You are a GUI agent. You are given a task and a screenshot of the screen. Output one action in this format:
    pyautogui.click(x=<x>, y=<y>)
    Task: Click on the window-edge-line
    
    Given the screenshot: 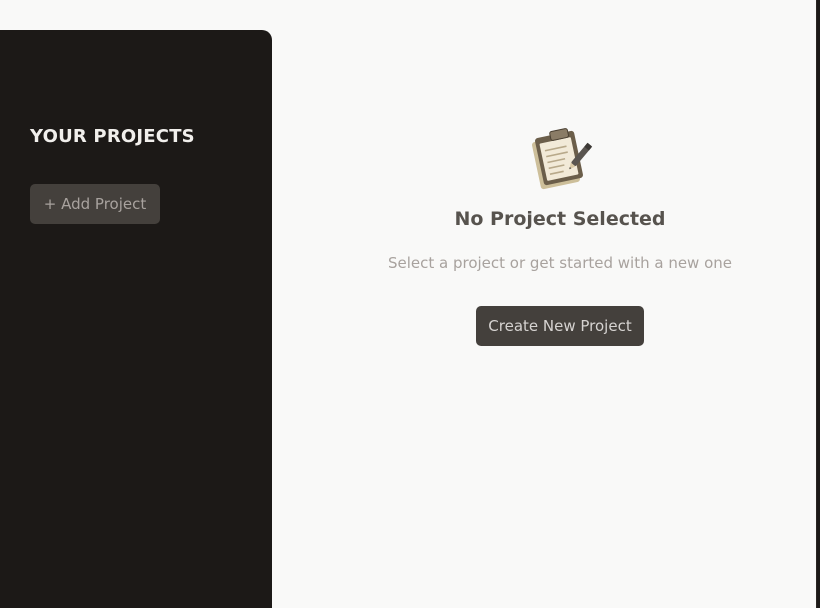 What is the action you would take?
    pyautogui.click(x=816, y=304)
    